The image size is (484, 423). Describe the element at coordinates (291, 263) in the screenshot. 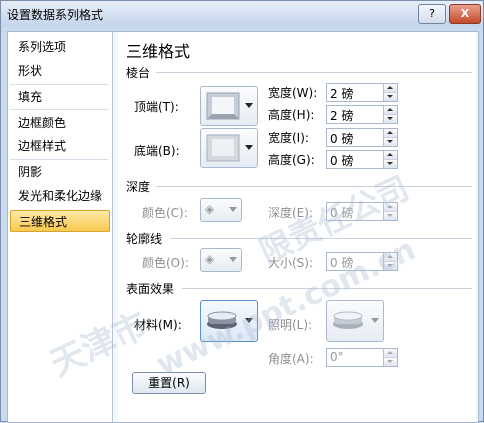

I see `contour-size-label: 大小(S):` at that location.